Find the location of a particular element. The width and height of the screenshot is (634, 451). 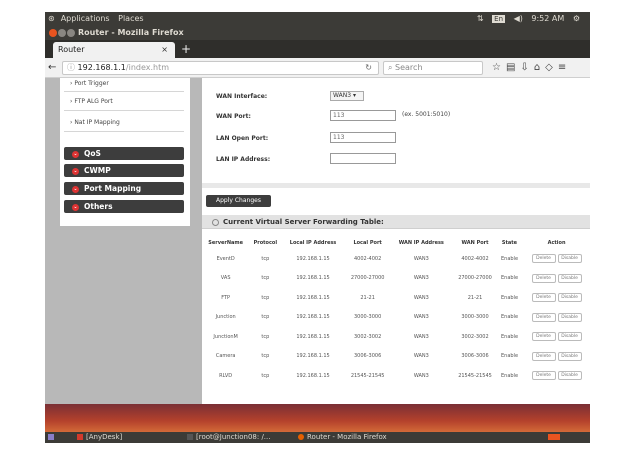

home-icon: ⌂ is located at coordinates (539, 67).